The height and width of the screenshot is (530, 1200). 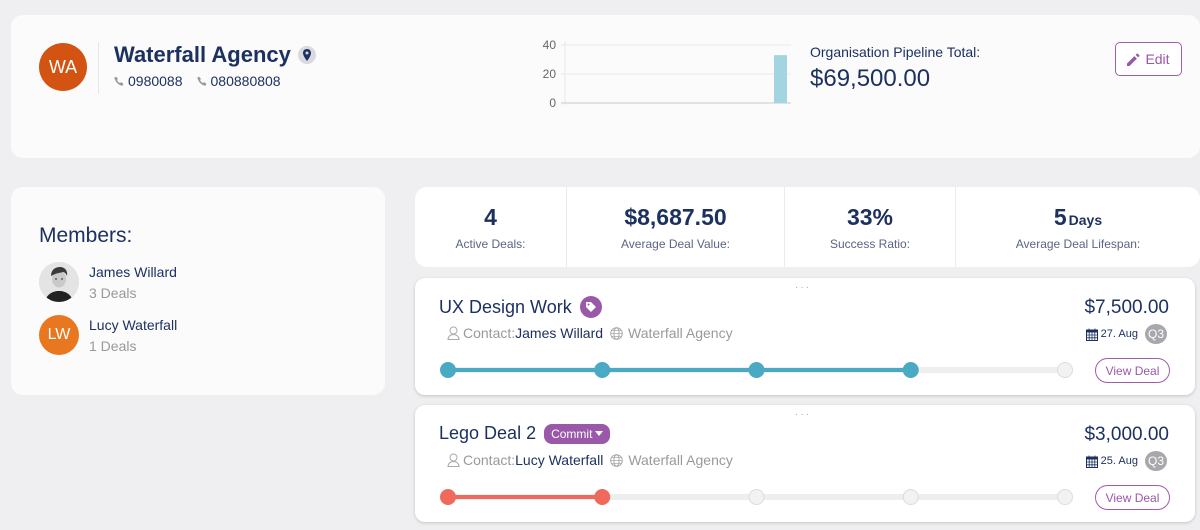 What do you see at coordinates (133, 324) in the screenshot?
I see `member-name: Lucy Waterfall` at bounding box center [133, 324].